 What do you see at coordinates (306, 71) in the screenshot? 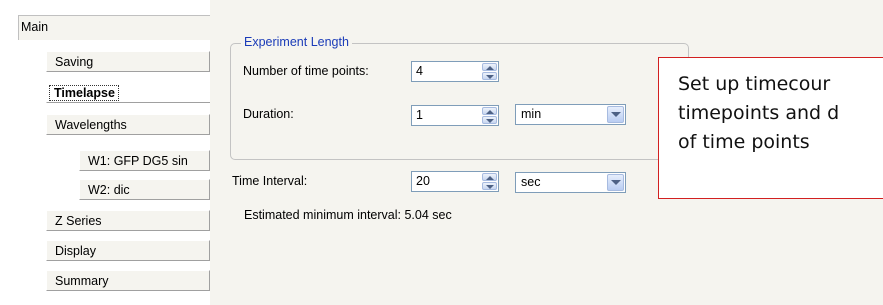
I see `time-points-label: Number of time points:` at bounding box center [306, 71].